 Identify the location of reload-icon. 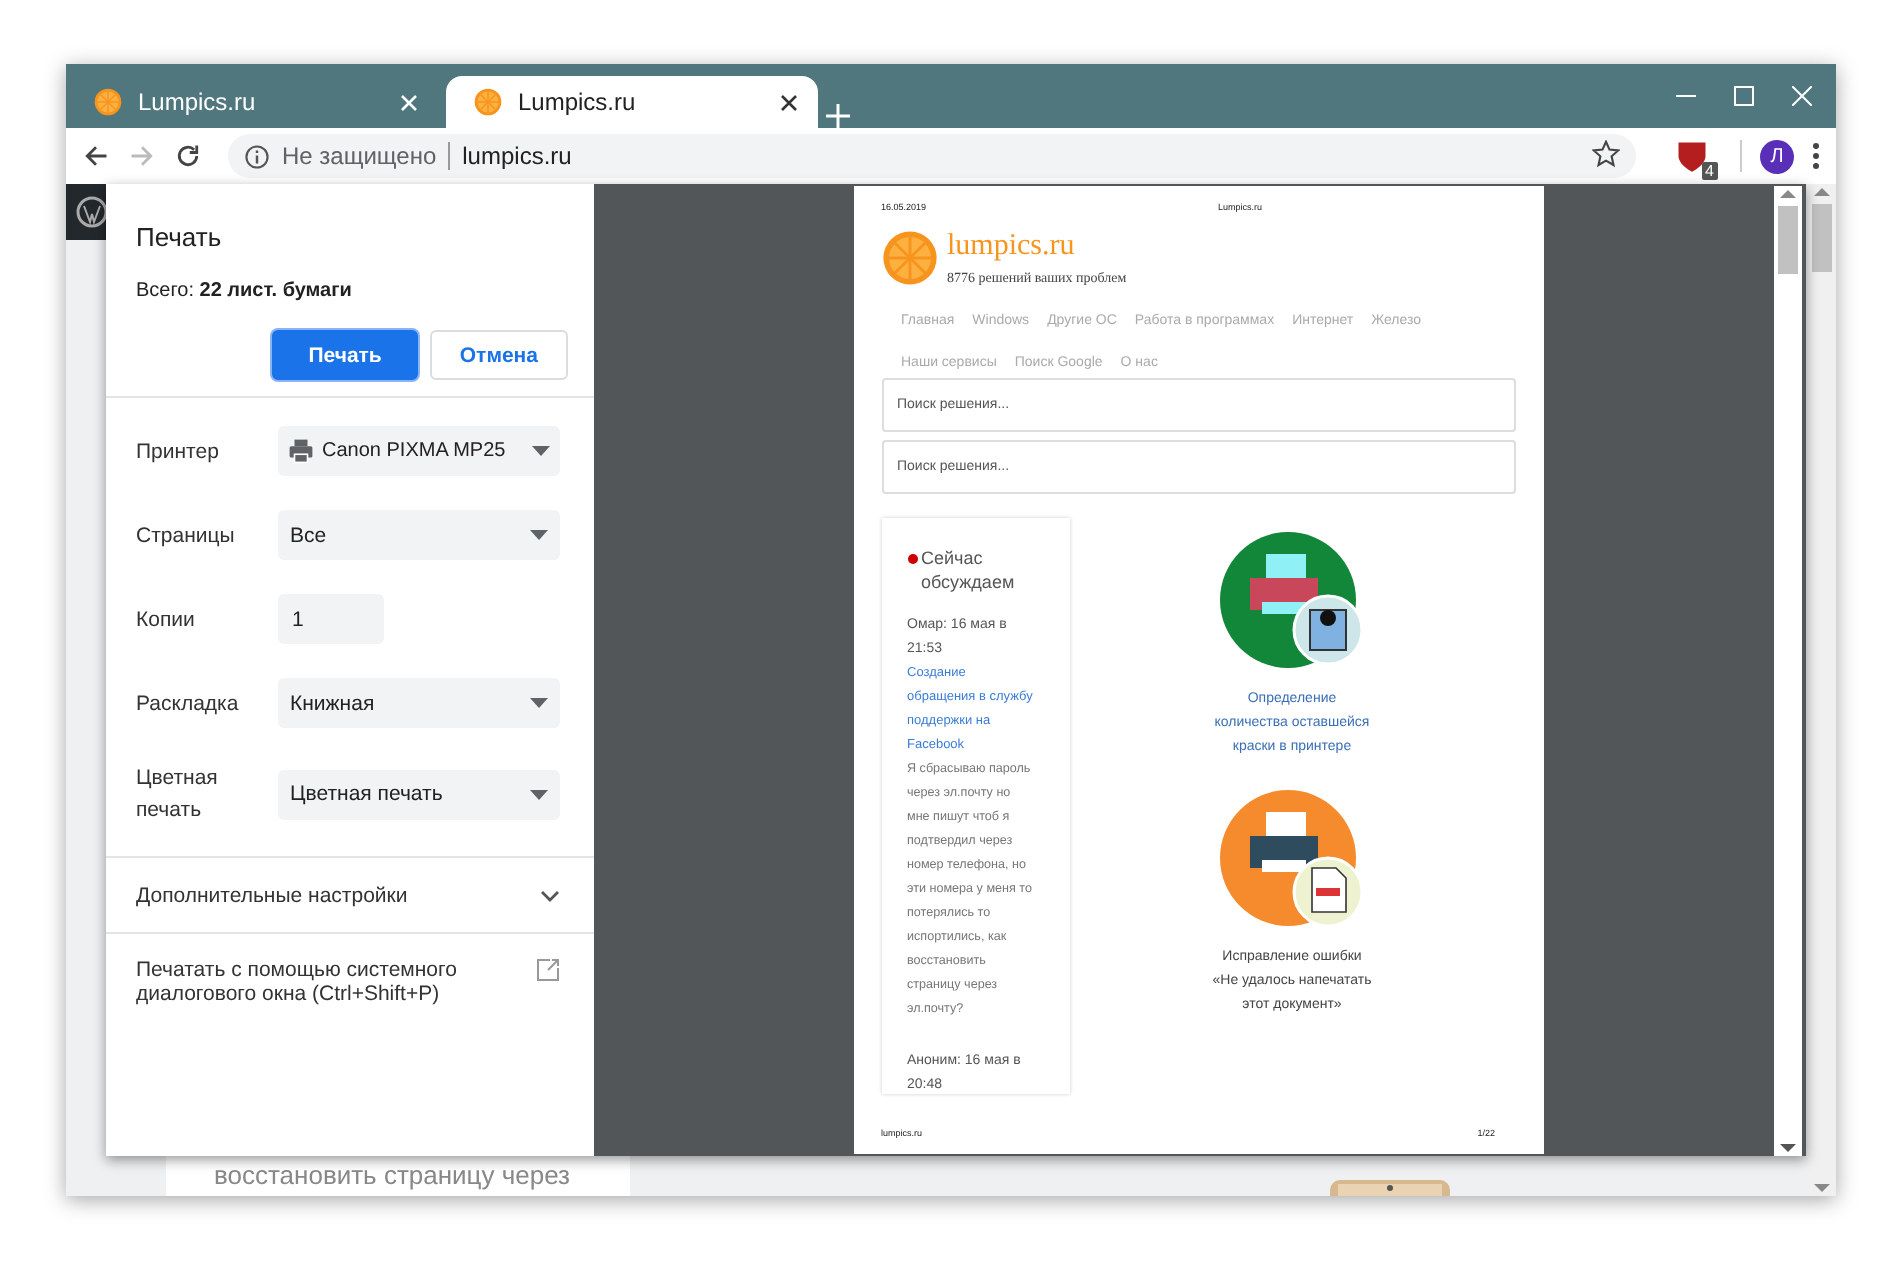
(188, 156).